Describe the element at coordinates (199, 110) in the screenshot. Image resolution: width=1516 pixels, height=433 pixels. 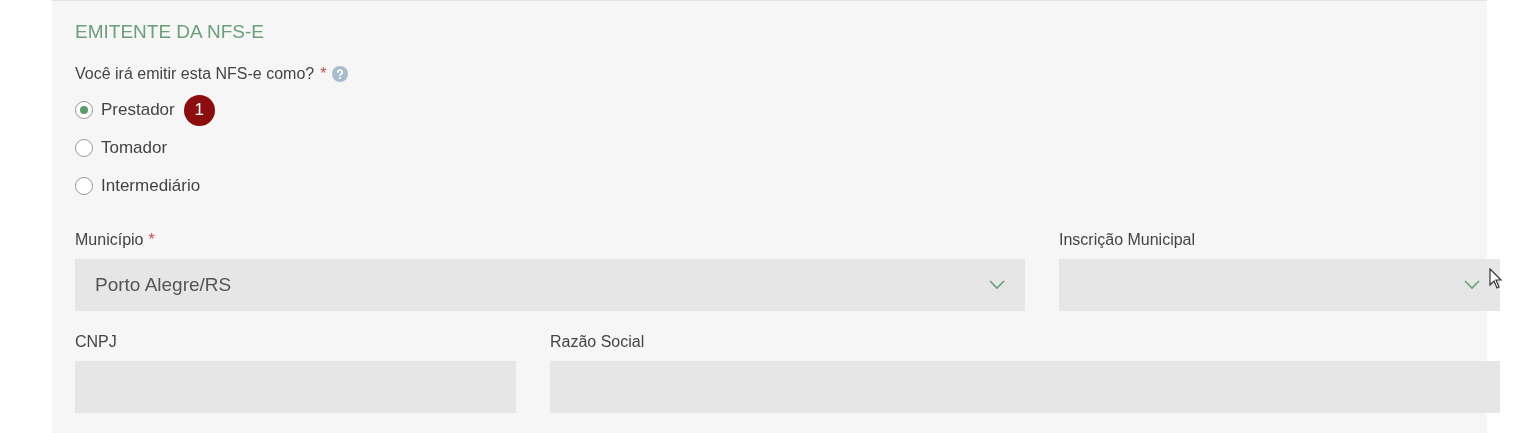
I see `step-badge: 1` at that location.